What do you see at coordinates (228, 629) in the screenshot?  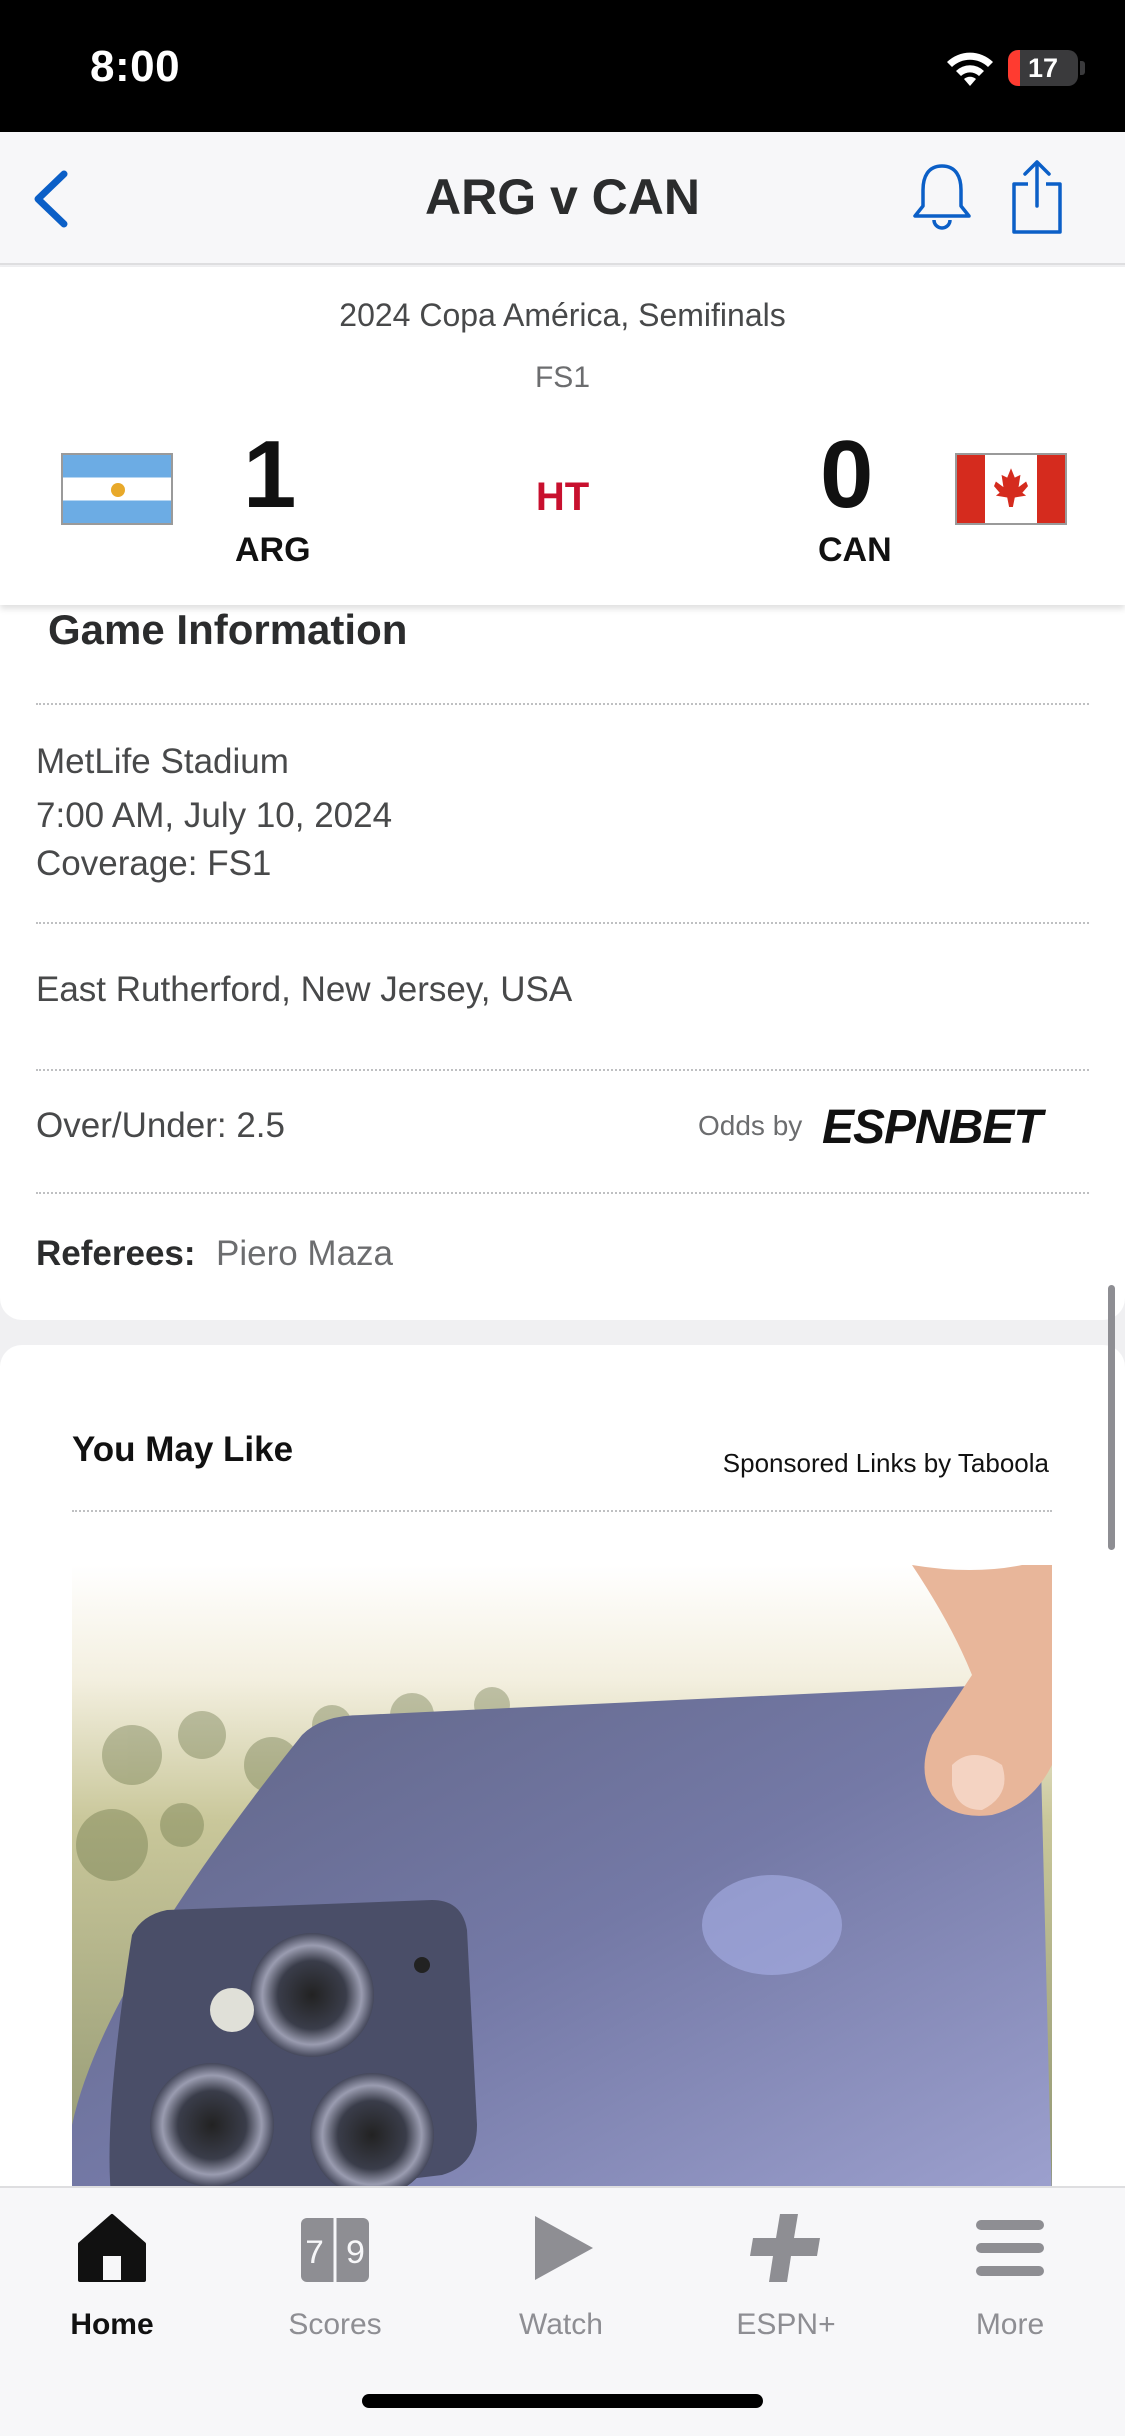 I see `section-title: Game Information` at bounding box center [228, 629].